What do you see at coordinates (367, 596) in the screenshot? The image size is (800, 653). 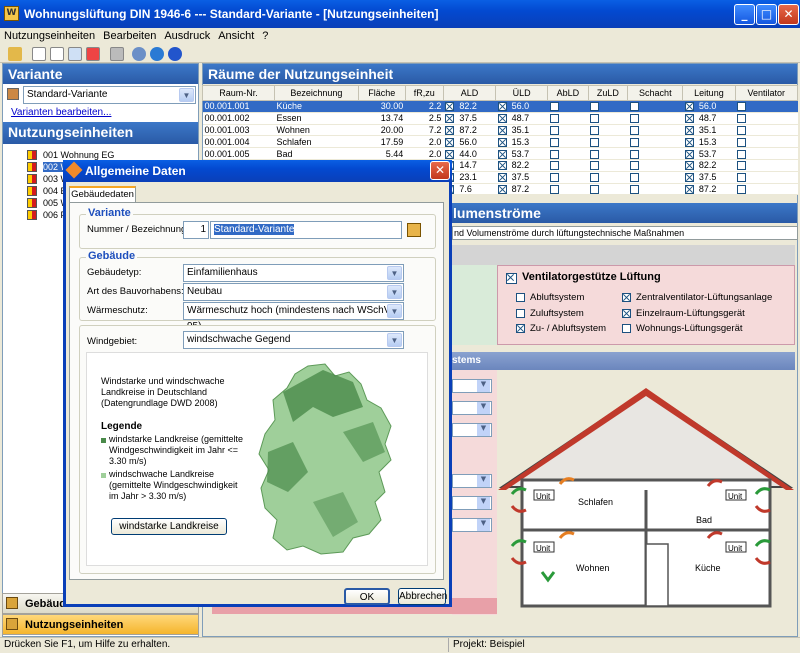 I see `ok-button: OK` at bounding box center [367, 596].